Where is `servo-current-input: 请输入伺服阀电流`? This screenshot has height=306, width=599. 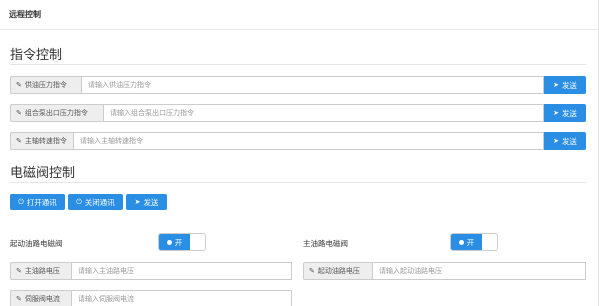 servo-current-input: 请输入伺服阀电流 is located at coordinates (182, 298).